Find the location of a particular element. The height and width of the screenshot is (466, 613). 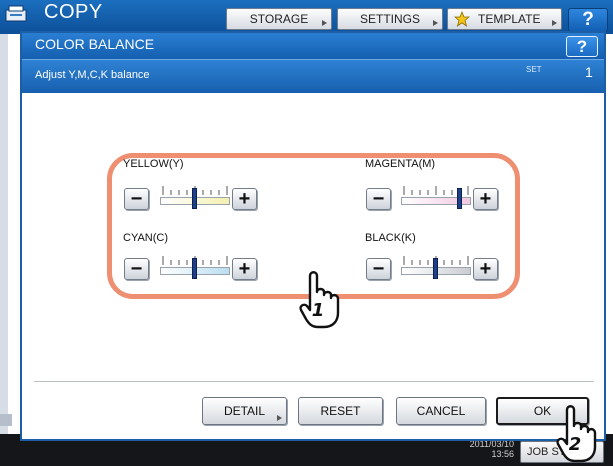

yellow-label: YELLOW(Y) is located at coordinates (153, 164).